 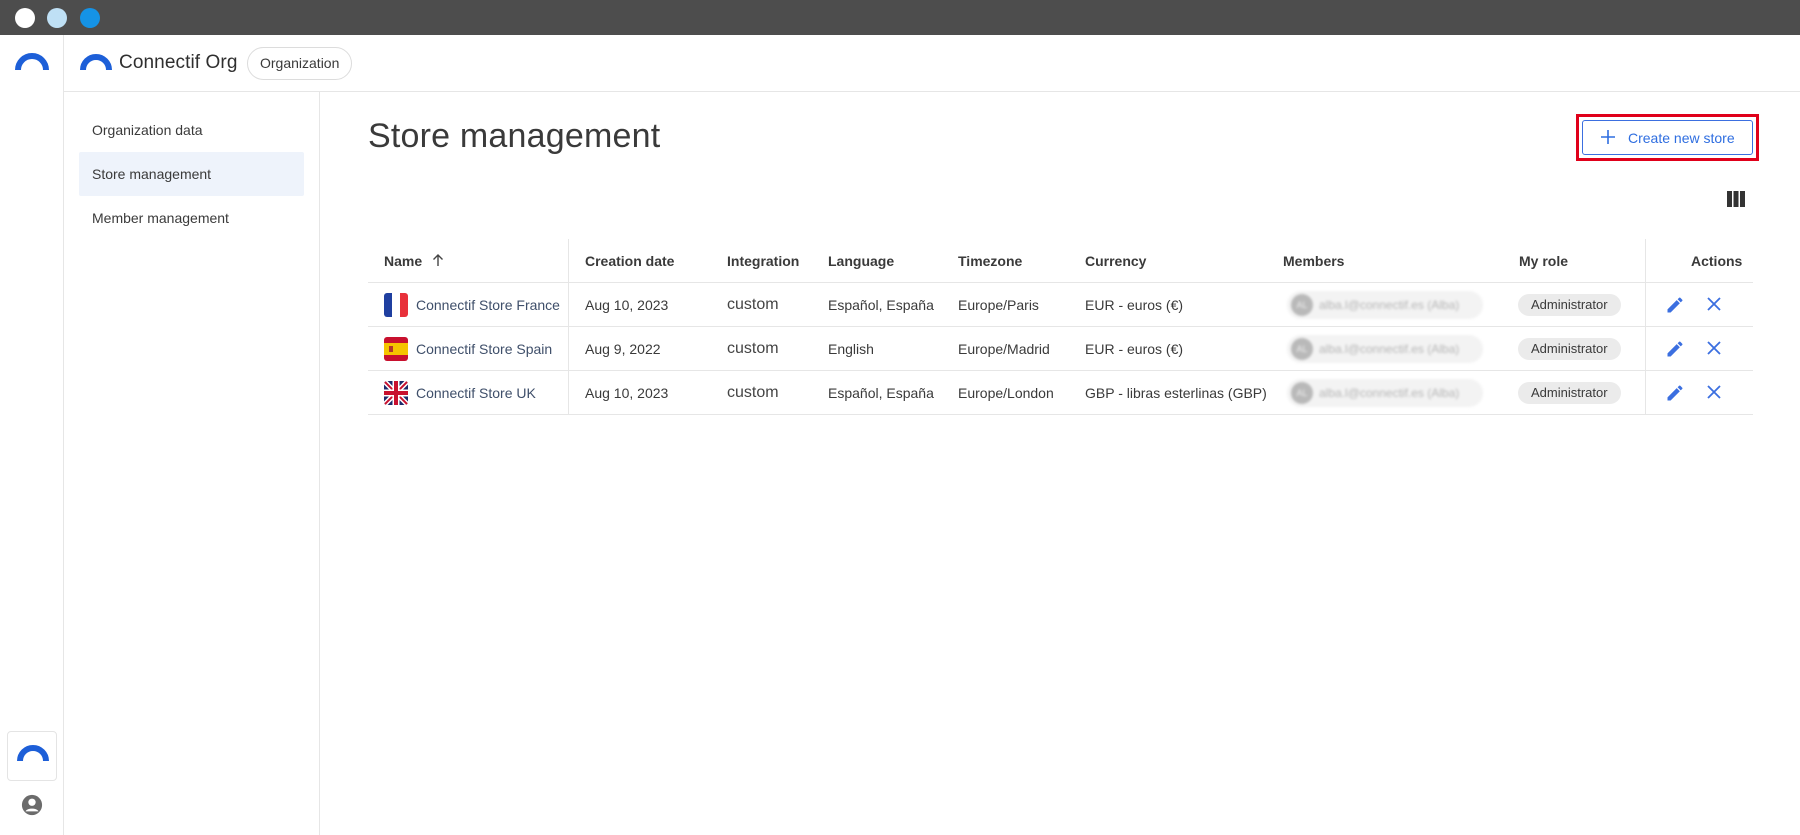 I want to click on creation-date-cell: Aug 9, 2022, so click(x=623, y=349).